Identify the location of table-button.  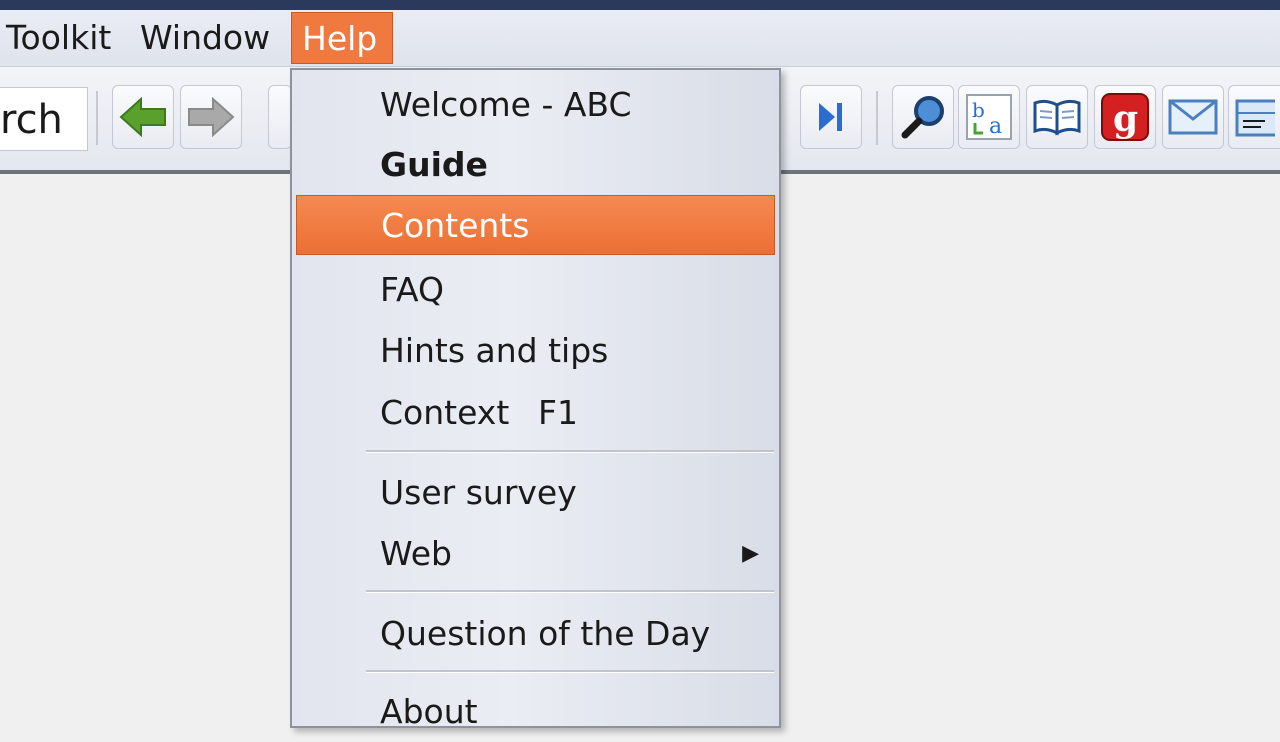
(1254, 117).